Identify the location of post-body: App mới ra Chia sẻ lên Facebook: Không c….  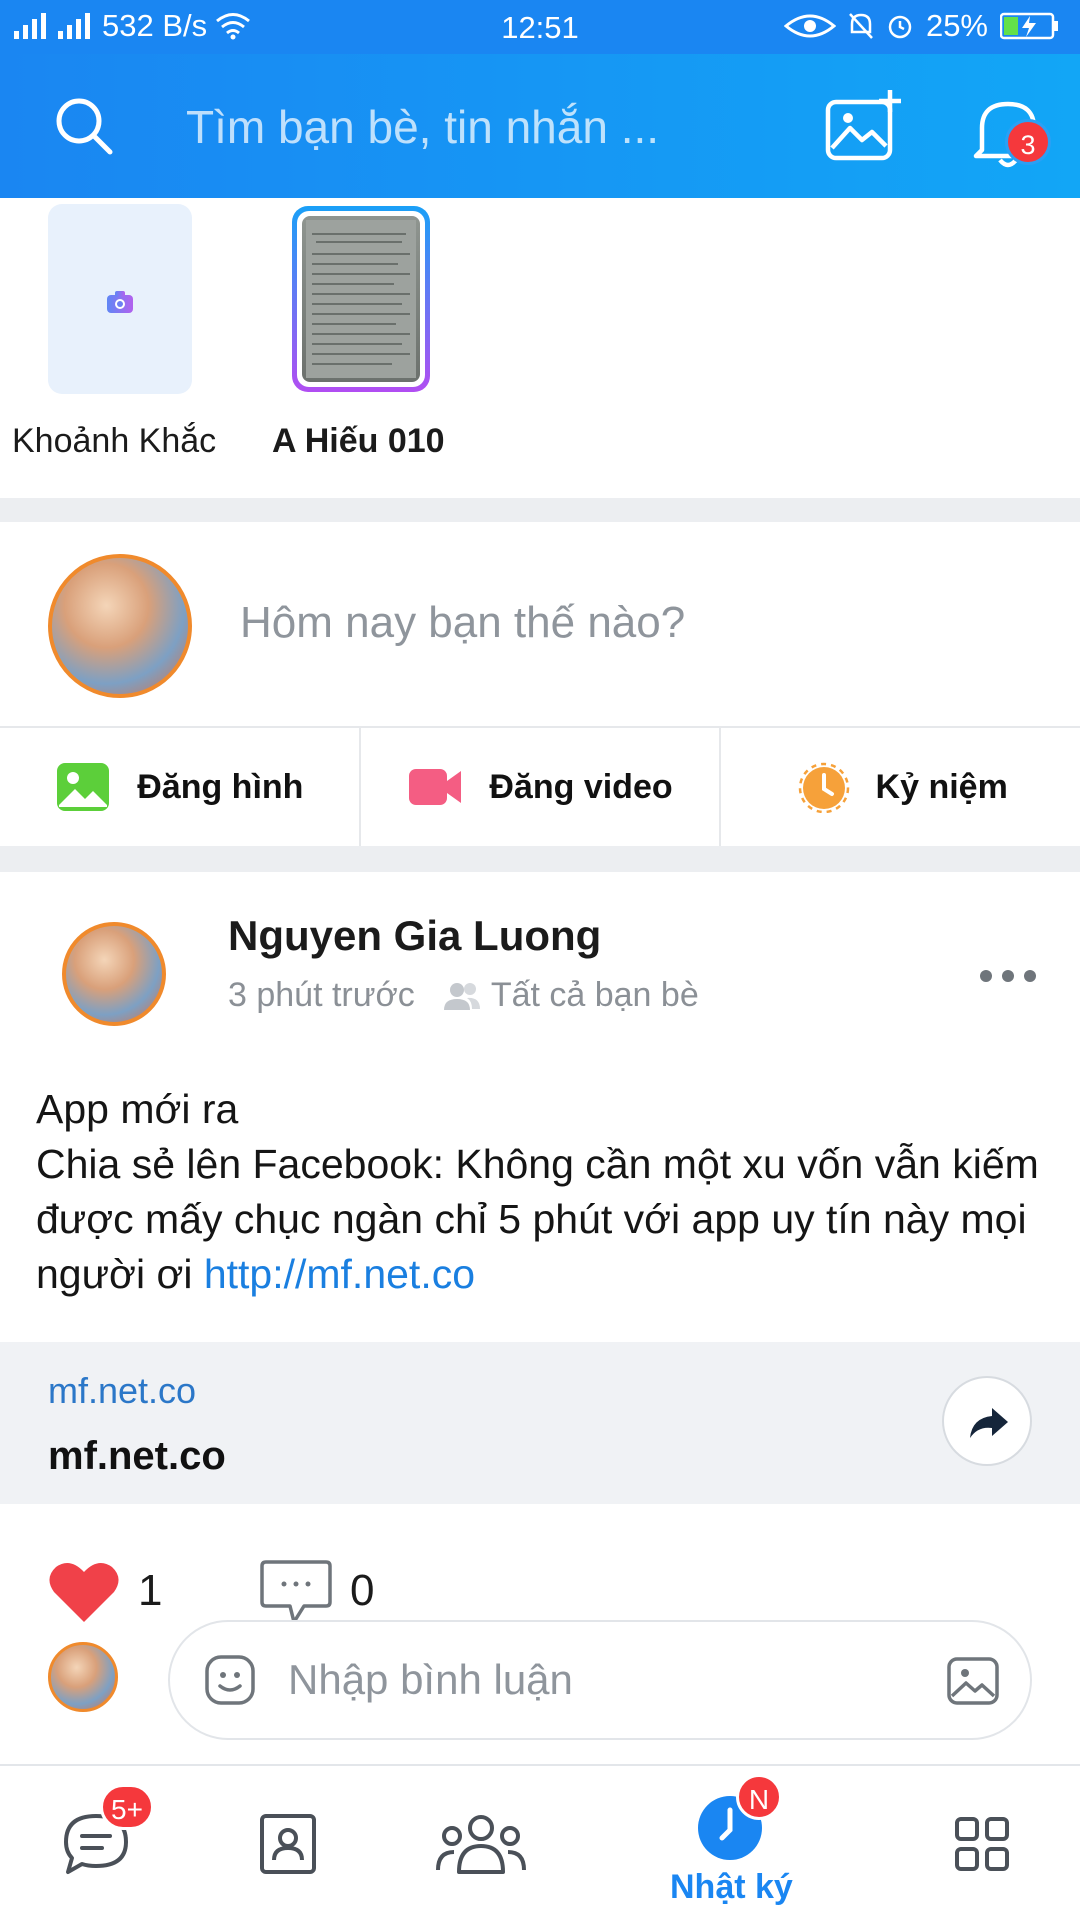
(541, 1192).